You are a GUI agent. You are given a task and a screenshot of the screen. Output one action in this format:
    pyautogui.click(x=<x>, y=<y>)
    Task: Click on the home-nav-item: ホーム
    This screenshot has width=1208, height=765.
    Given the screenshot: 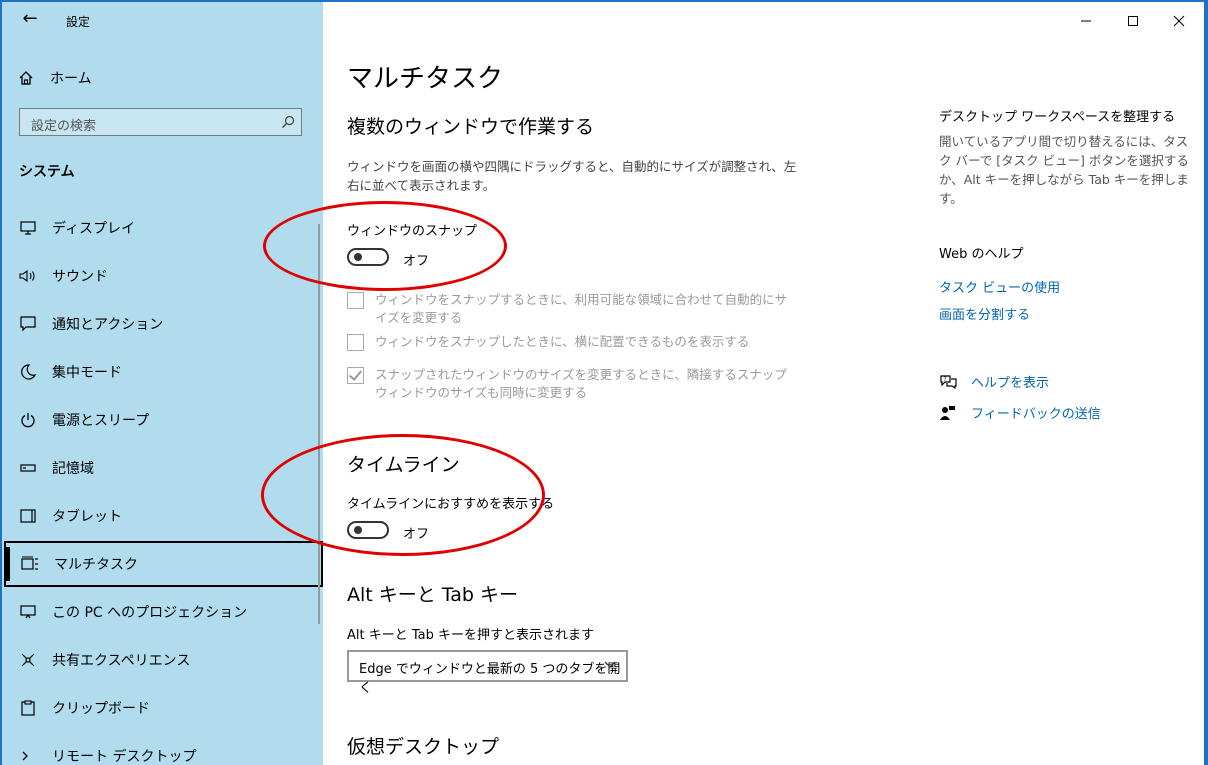 What is the action you would take?
    pyautogui.click(x=55, y=78)
    